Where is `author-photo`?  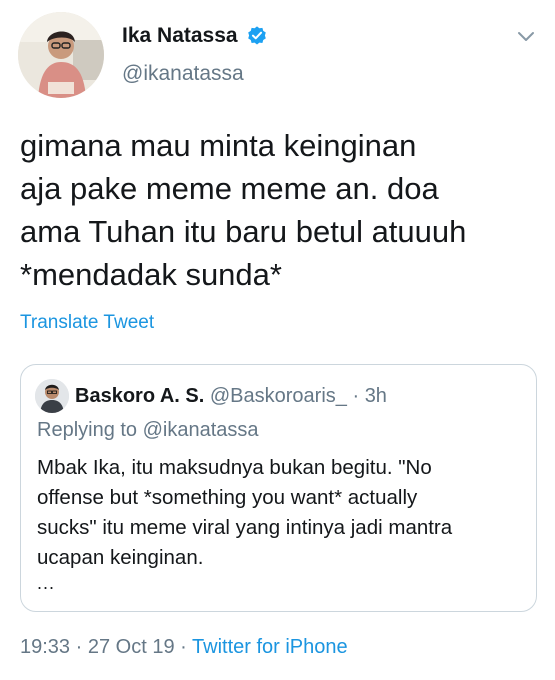 author-photo is located at coordinates (61, 55).